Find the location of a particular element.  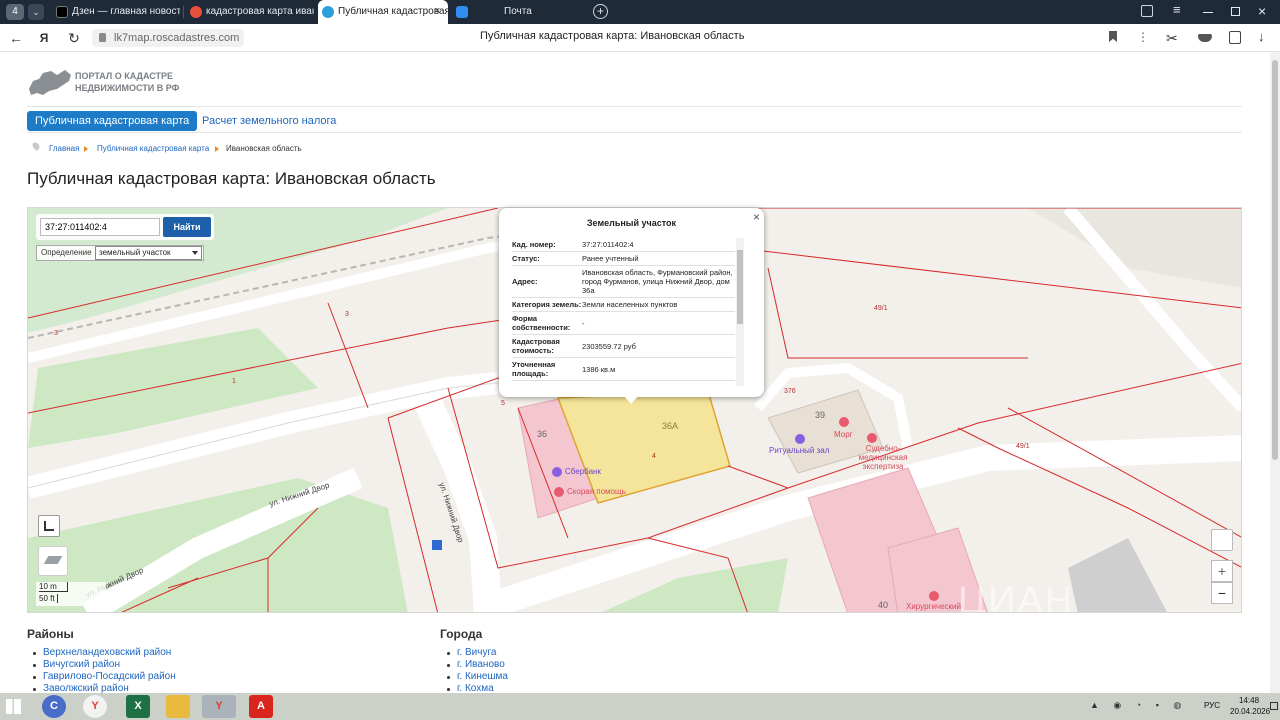

reload-icon: ↻ is located at coordinates (74, 38).